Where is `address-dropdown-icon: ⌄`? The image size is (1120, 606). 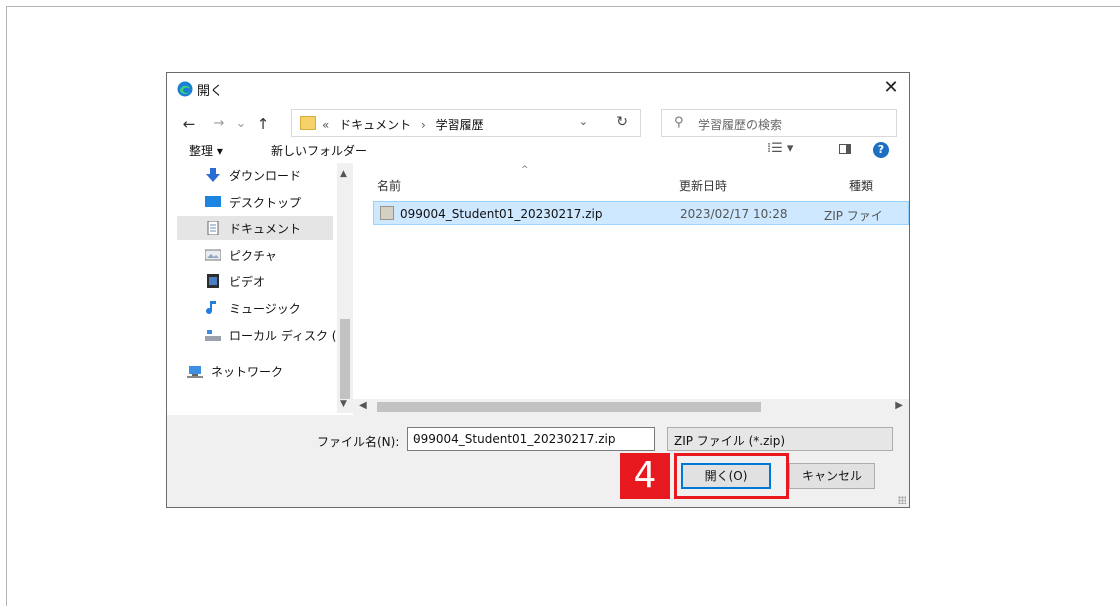
address-dropdown-icon: ⌄ is located at coordinates (583, 121).